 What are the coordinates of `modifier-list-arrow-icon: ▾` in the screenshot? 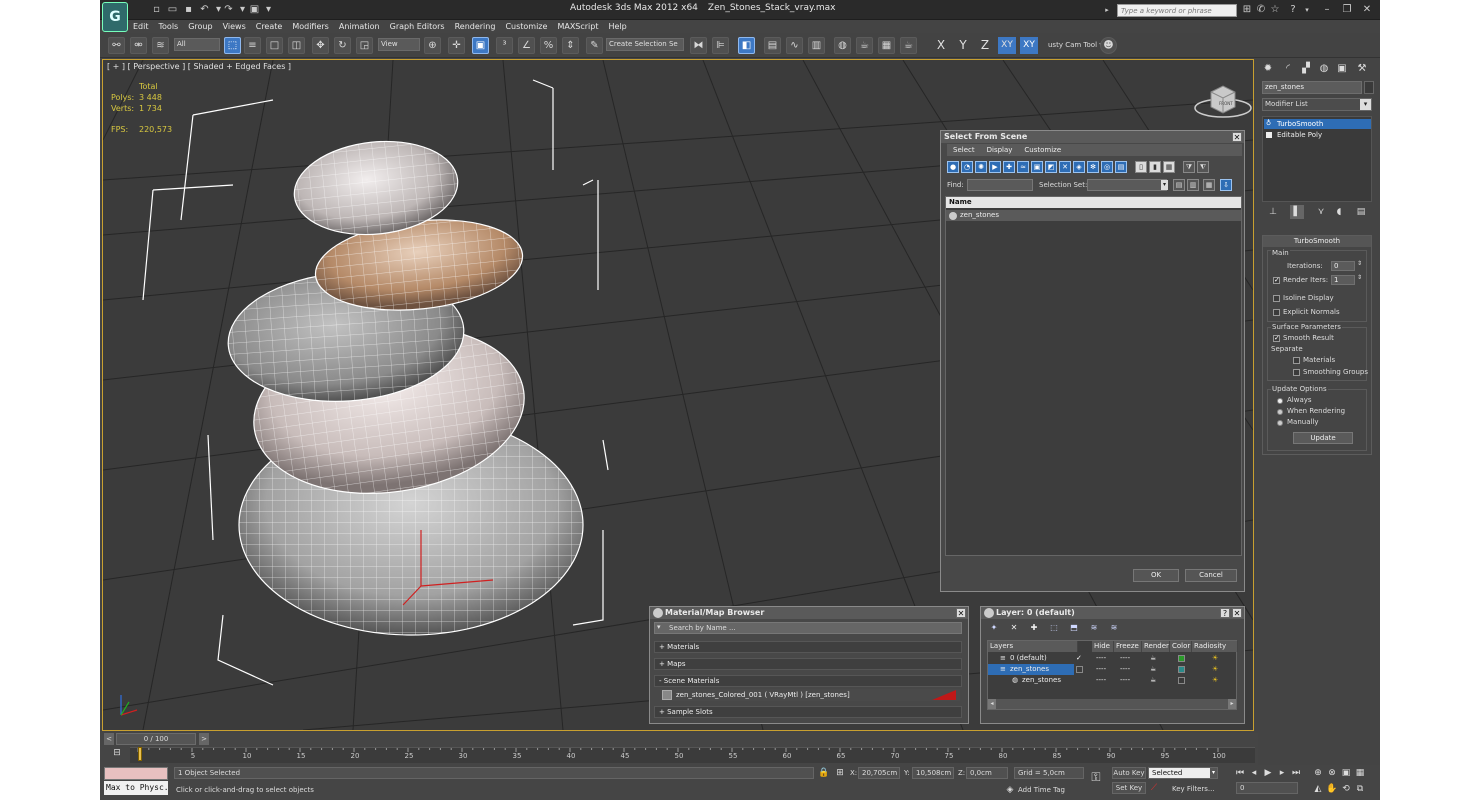 It's located at (1365, 104).